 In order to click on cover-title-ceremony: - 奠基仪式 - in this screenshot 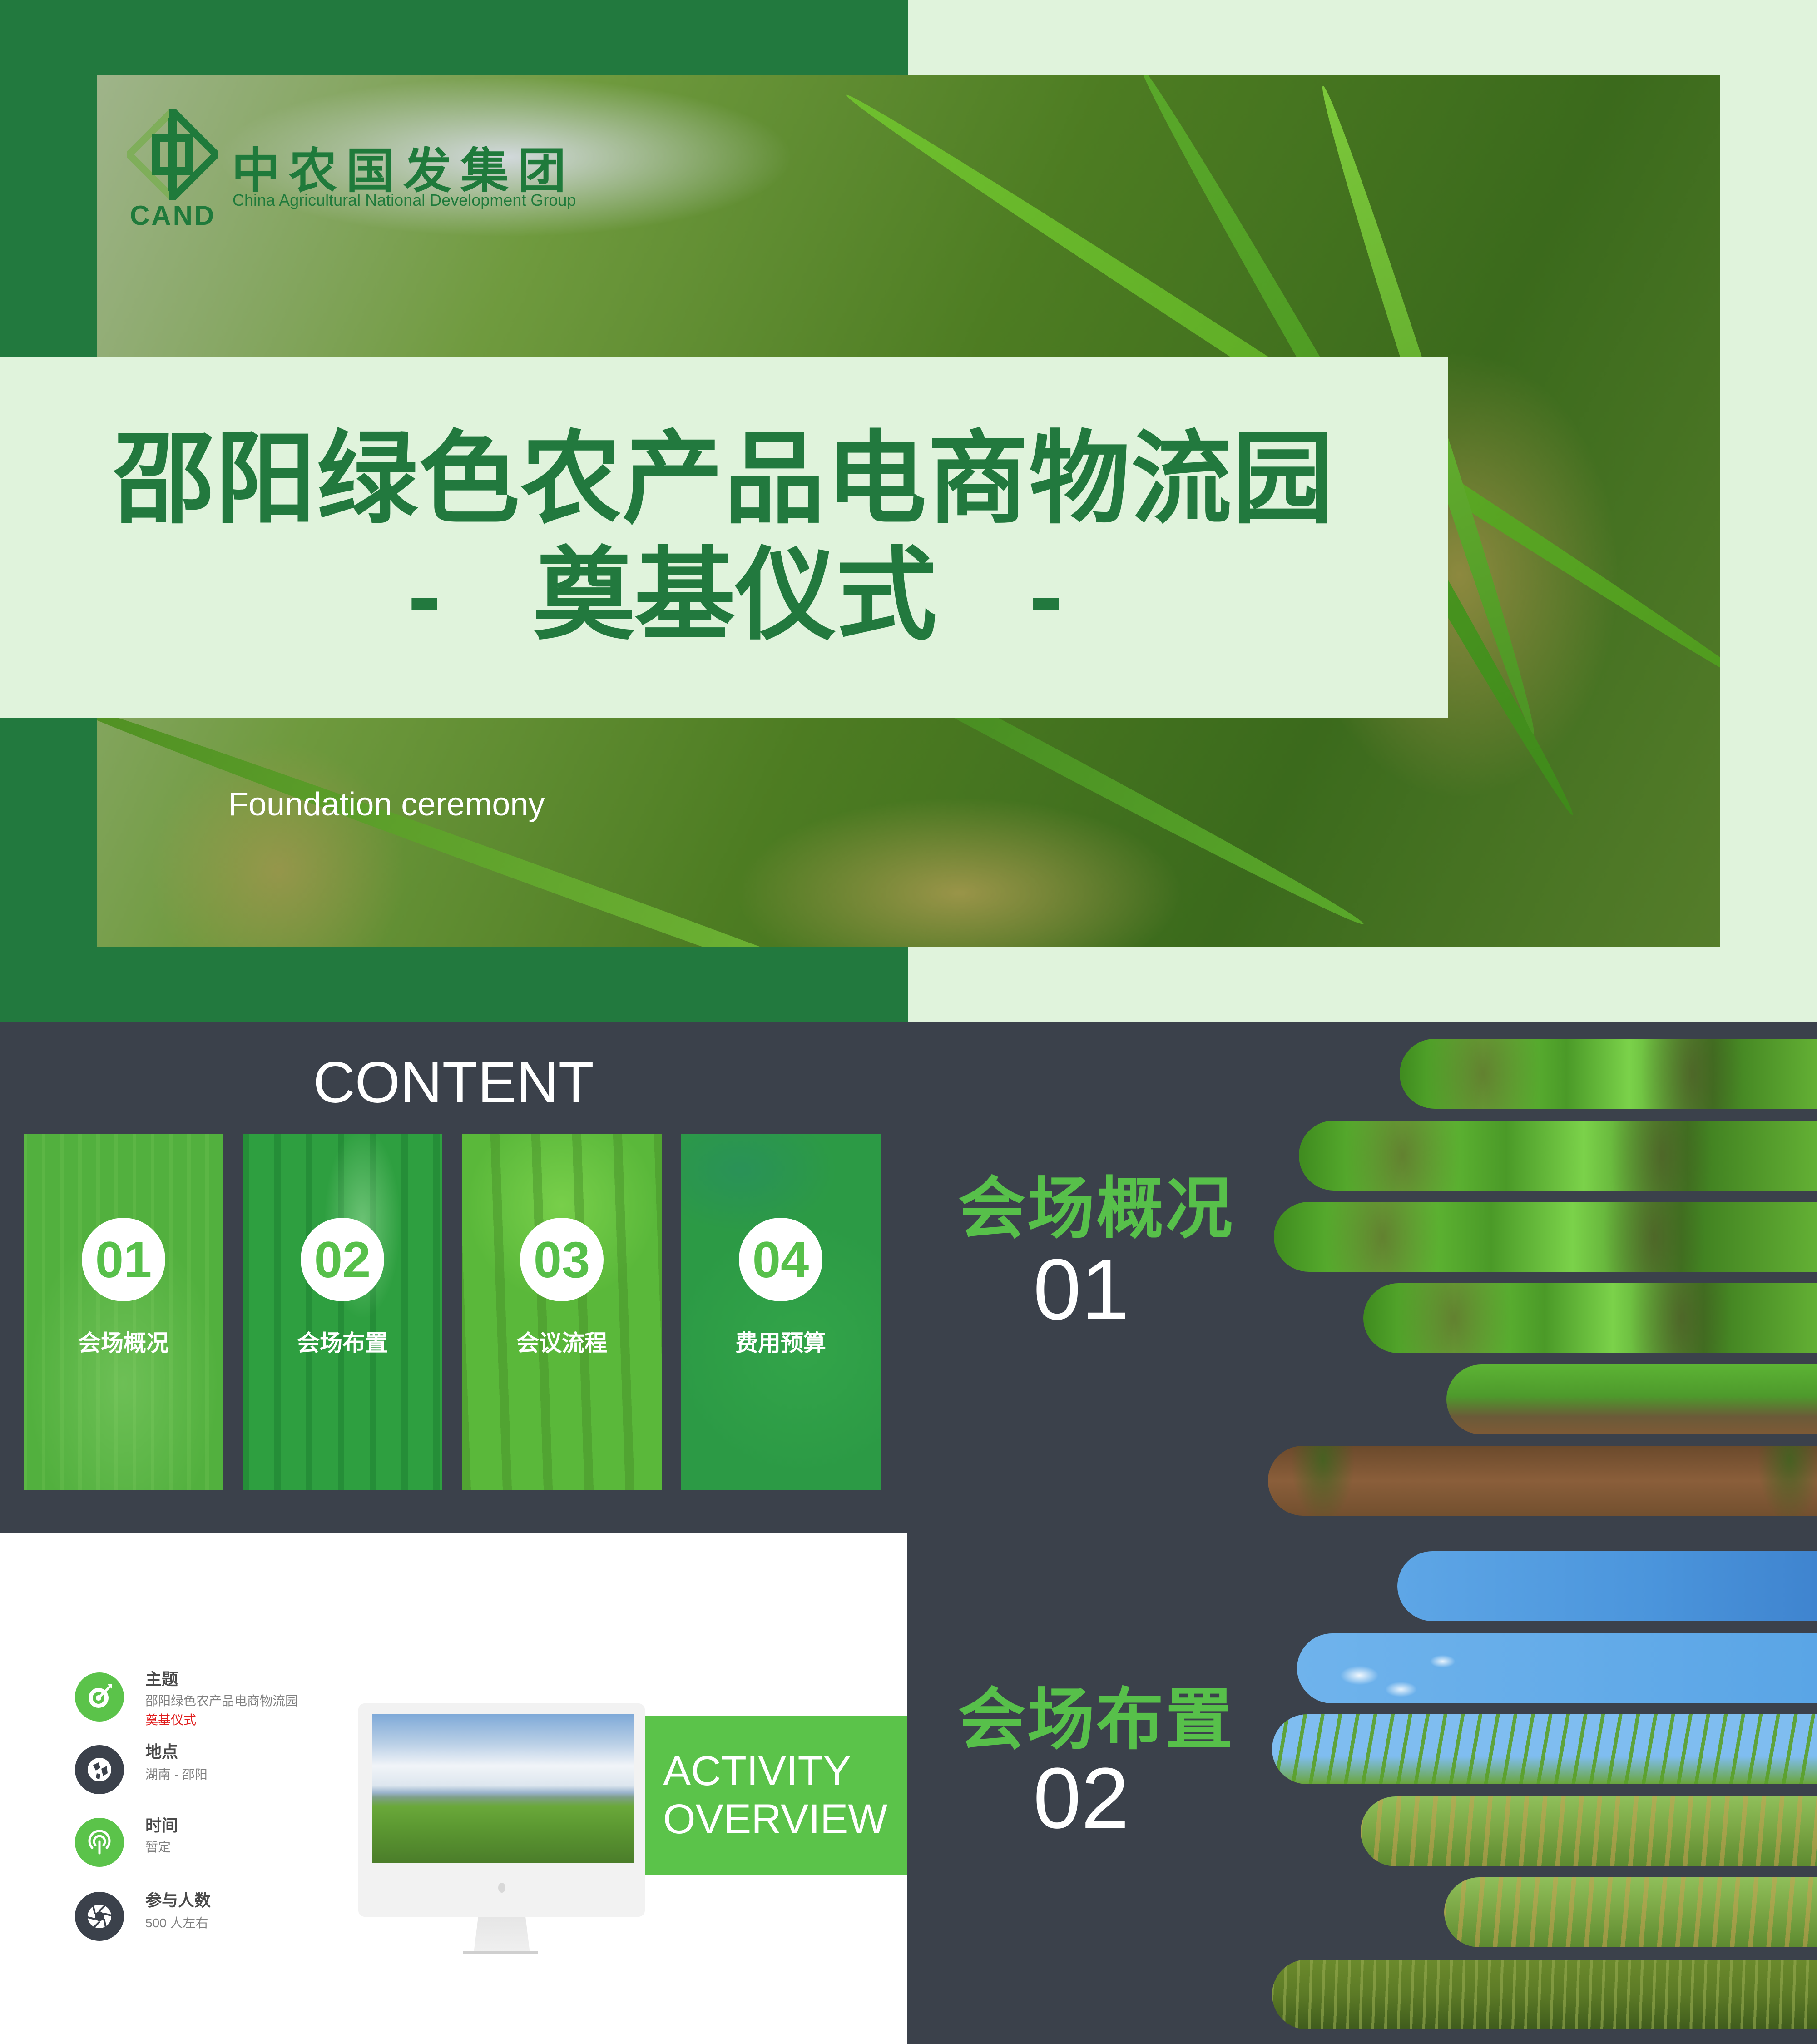, I will do `click(735, 595)`.